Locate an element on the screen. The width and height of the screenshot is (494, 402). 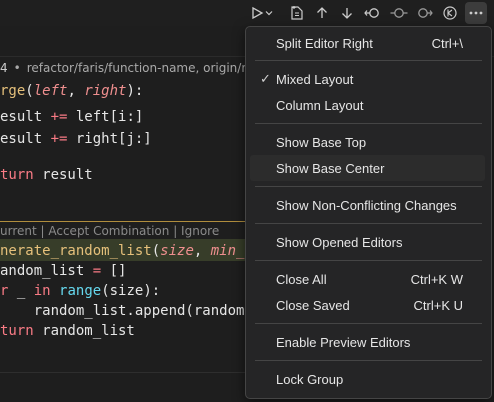
menu-item-show-base-center: Show Base Center is located at coordinates (367, 168).